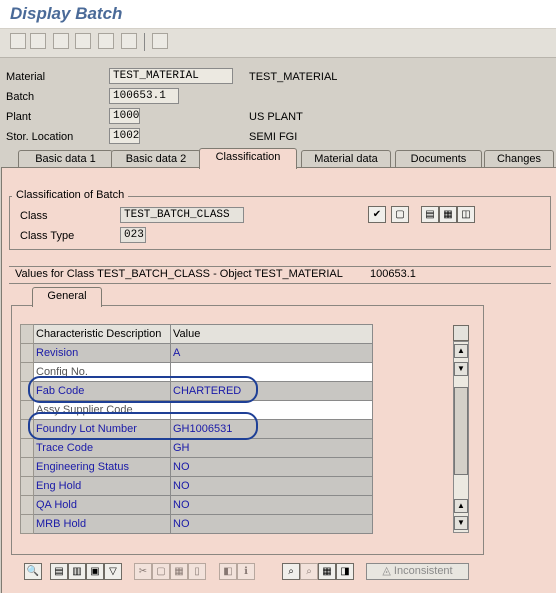 The height and width of the screenshot is (593, 556). I want to click on glasses-icon, so click(83, 41).